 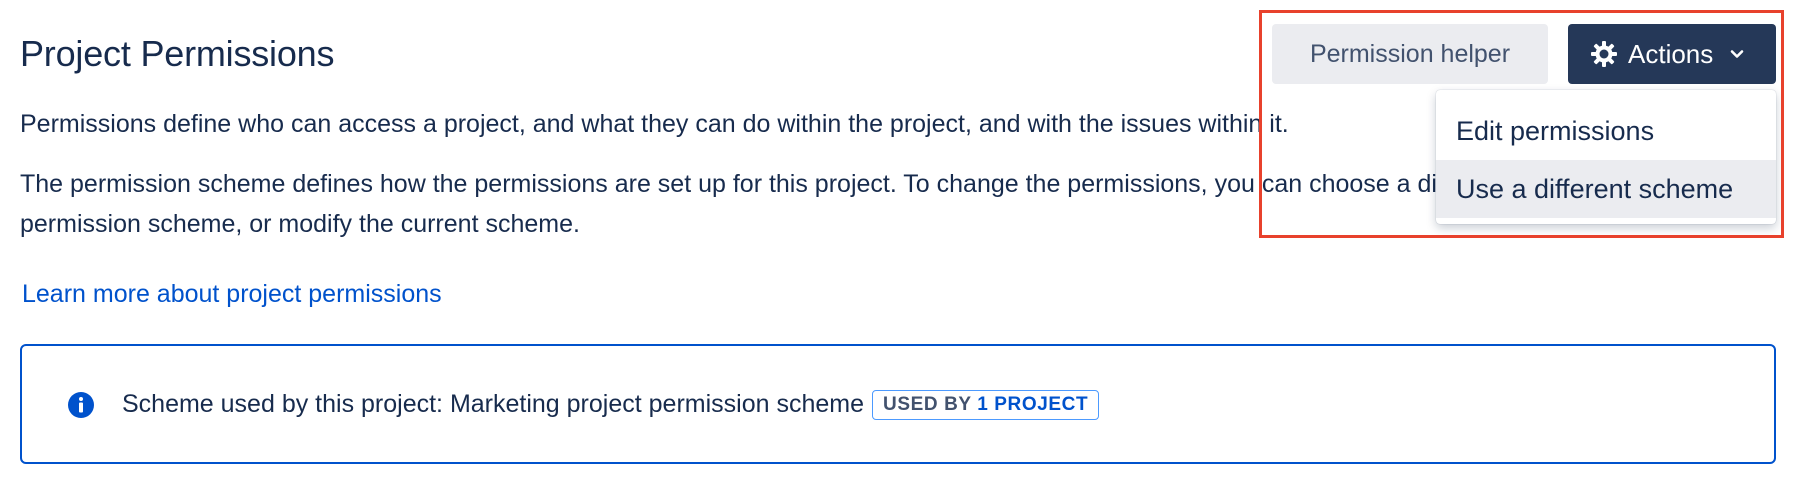 I want to click on actions-dropdown-menu: Edit permissions Use a different scheme, so click(x=1606, y=157).